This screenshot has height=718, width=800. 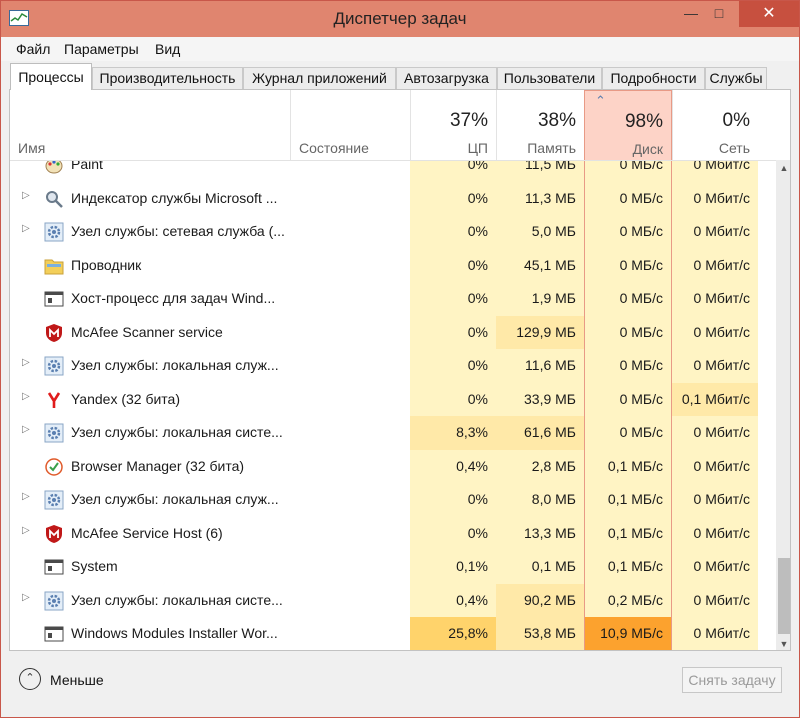 I want to click on process-name-cell: McAfee Scanner service, so click(x=150, y=333).